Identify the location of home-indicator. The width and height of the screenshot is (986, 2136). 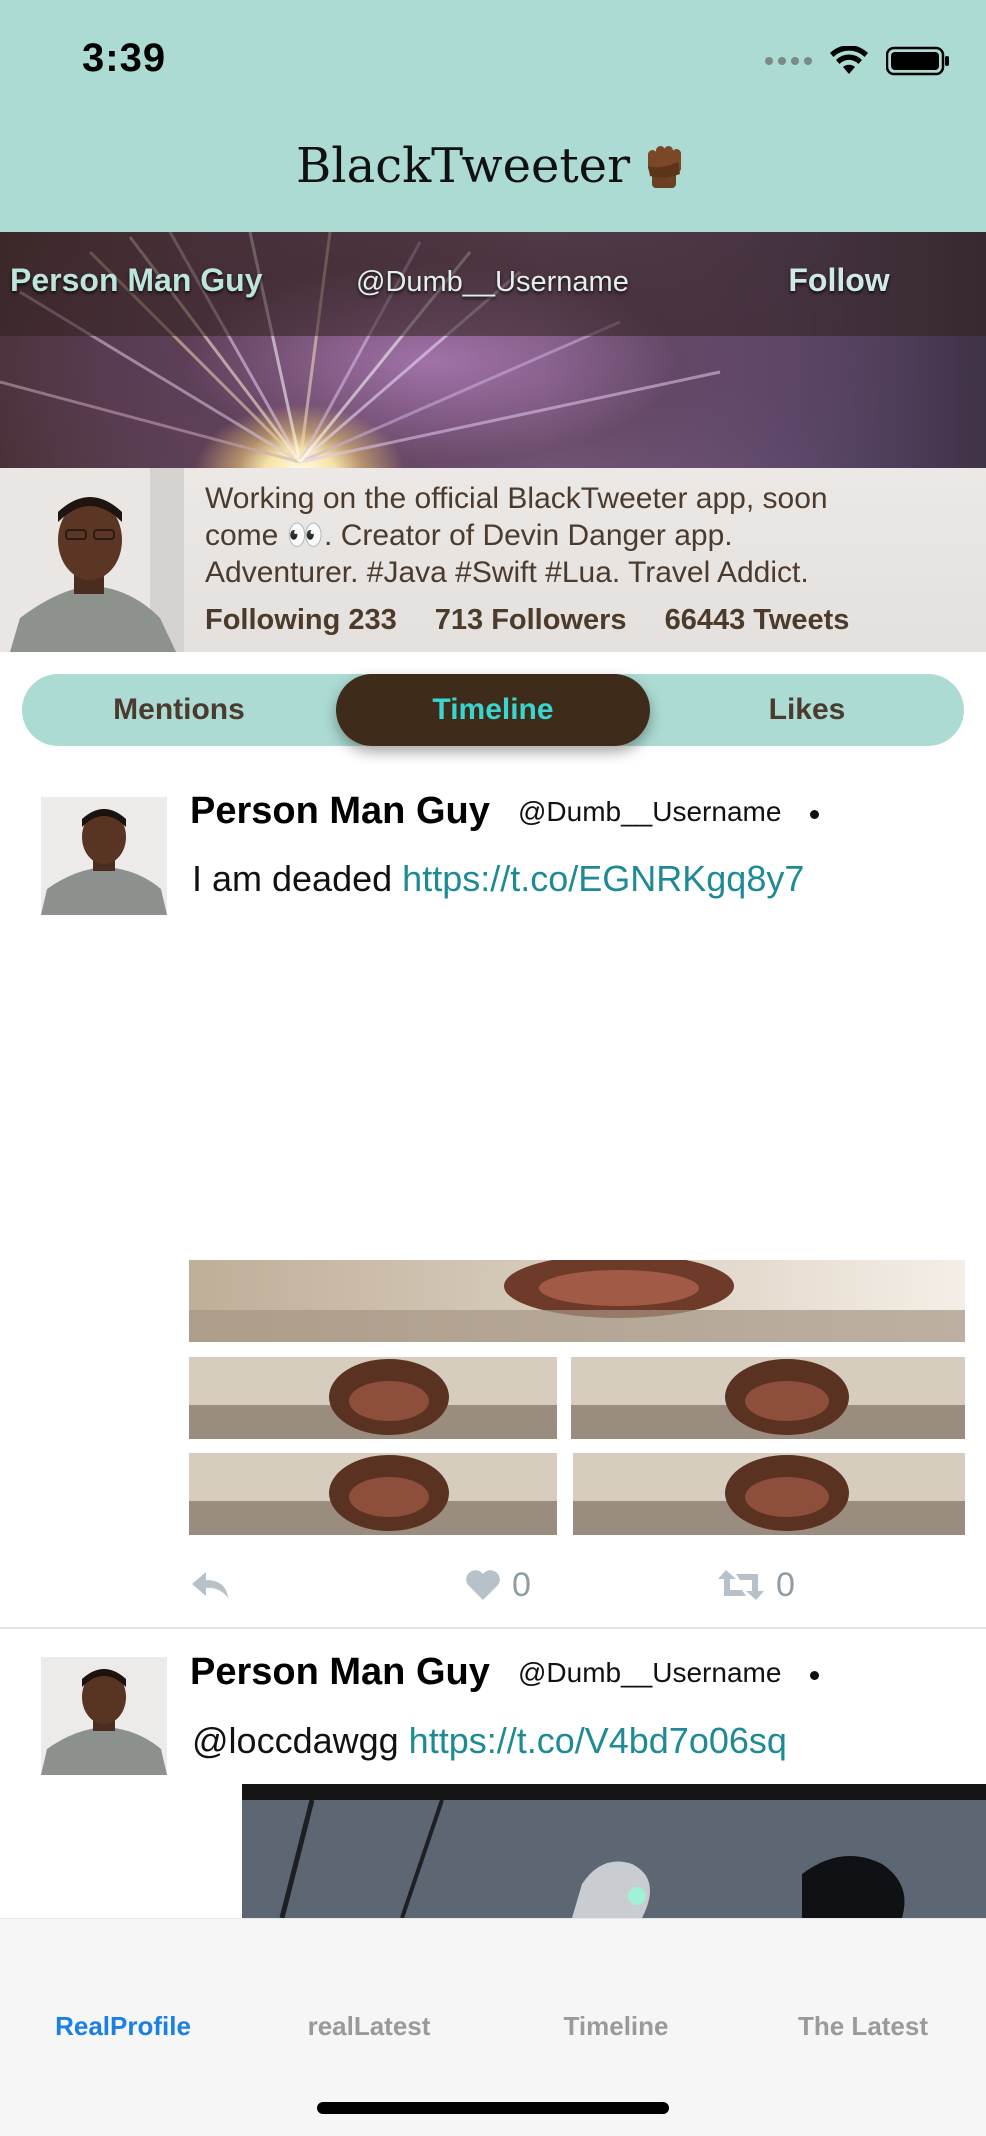
(493, 2108).